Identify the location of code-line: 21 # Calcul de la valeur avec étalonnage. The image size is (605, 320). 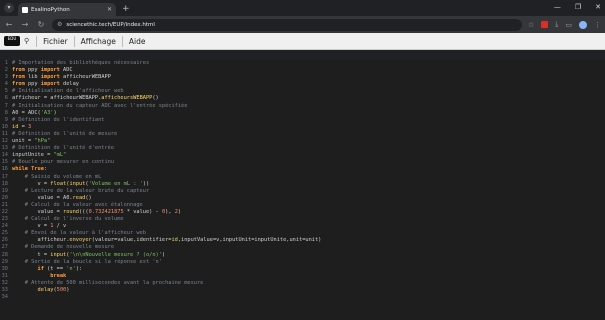
(302, 205).